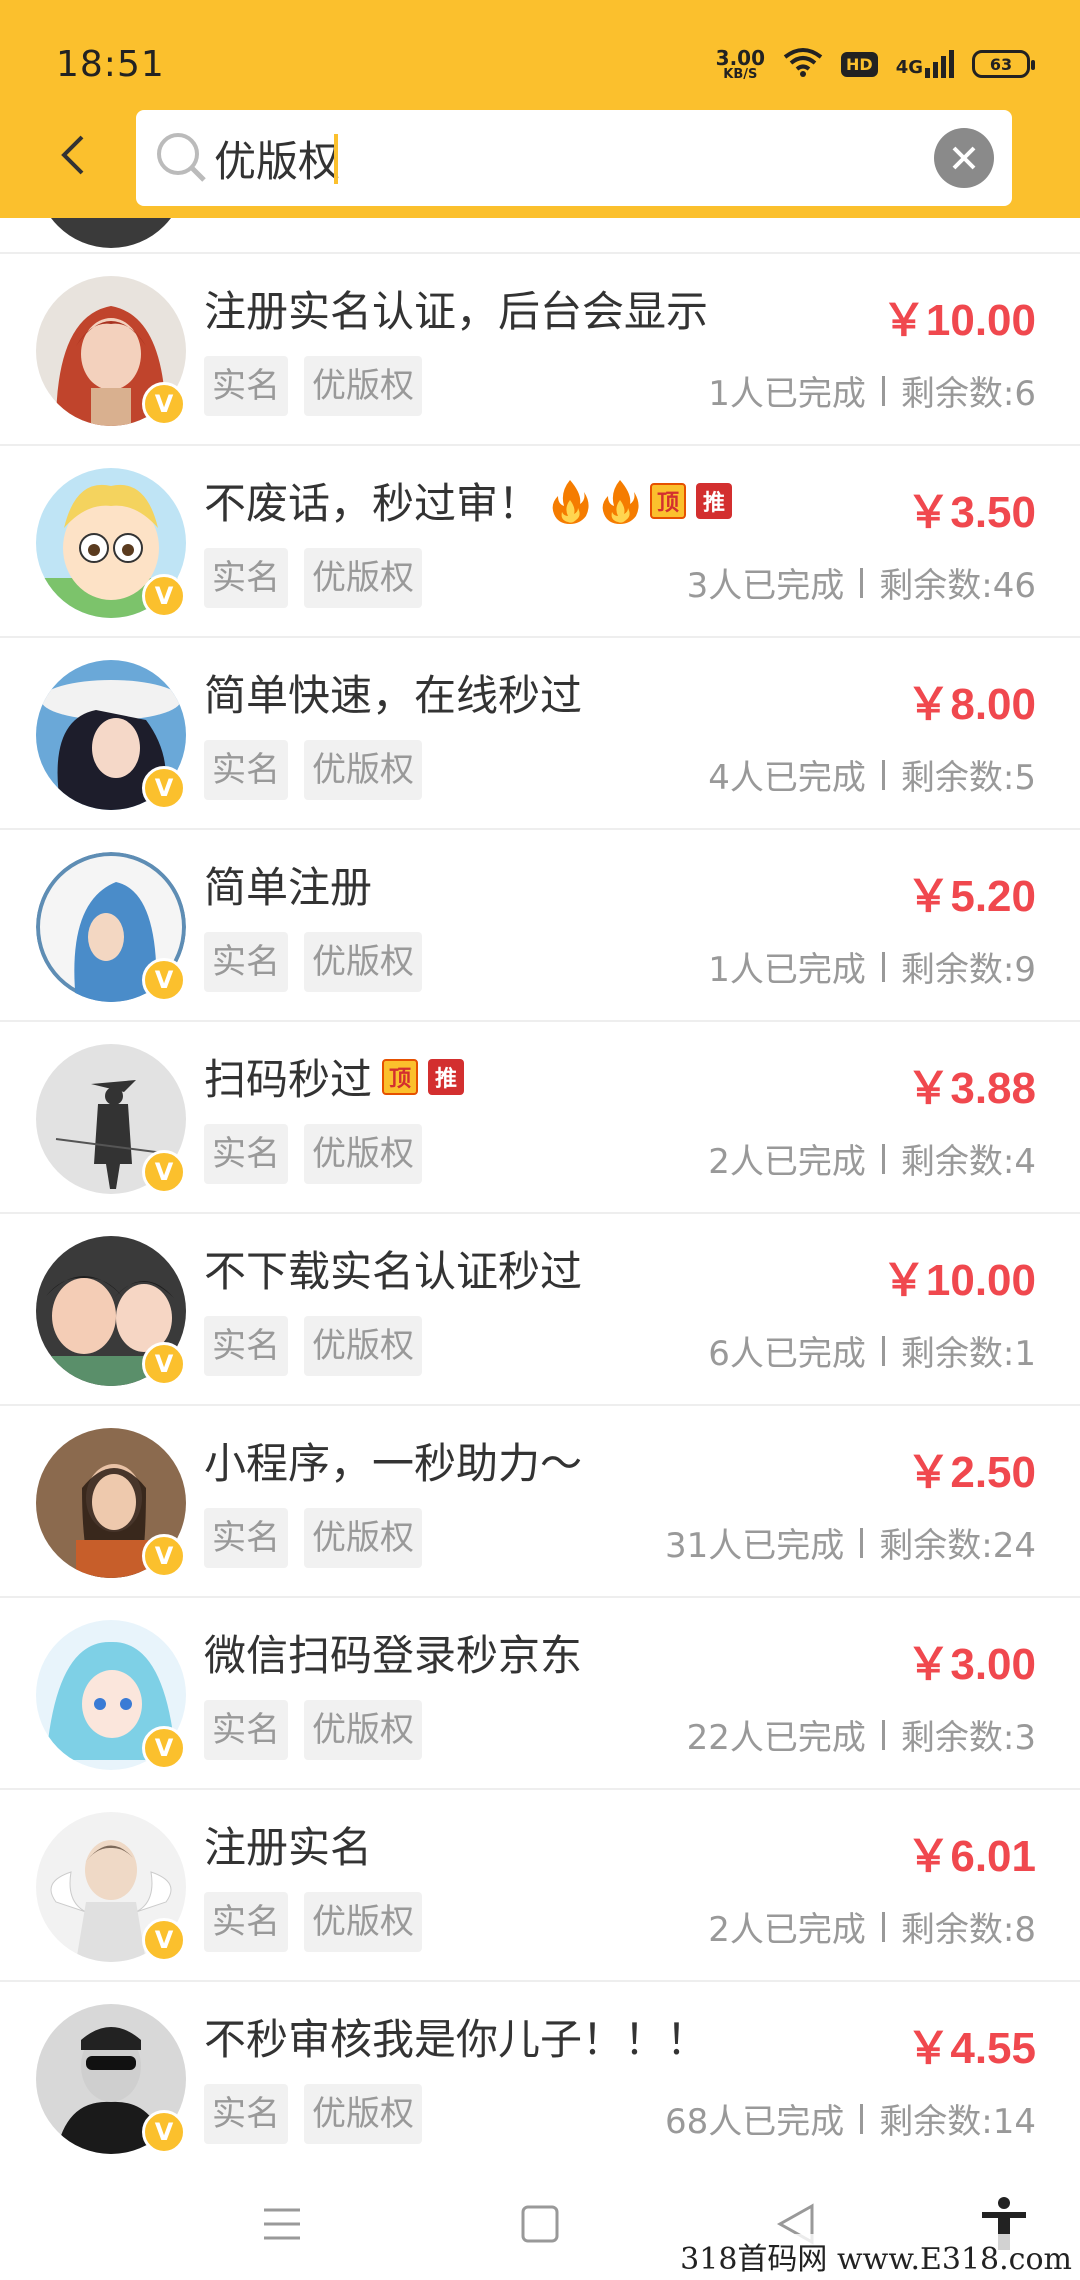  I want to click on task-stats: 1人已完成 剩余数:9, so click(872, 966).